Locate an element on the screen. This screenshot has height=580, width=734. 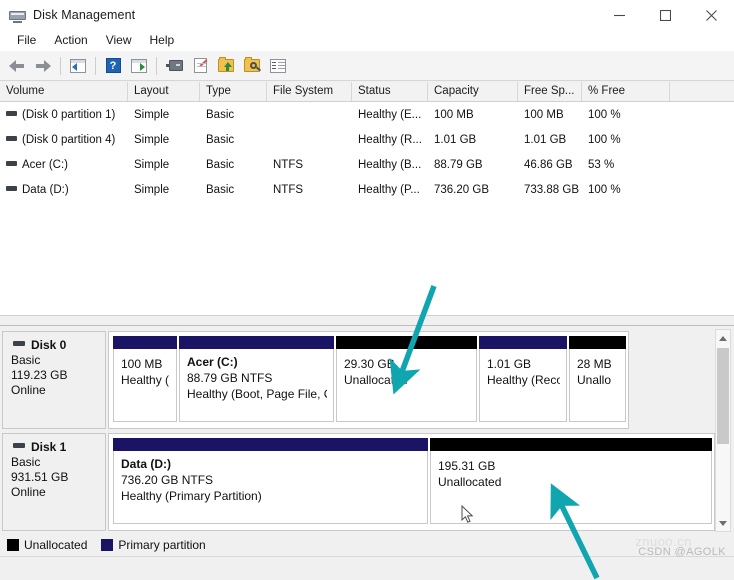
partition-status: Healthy (Recove is located at coordinates (523, 380).